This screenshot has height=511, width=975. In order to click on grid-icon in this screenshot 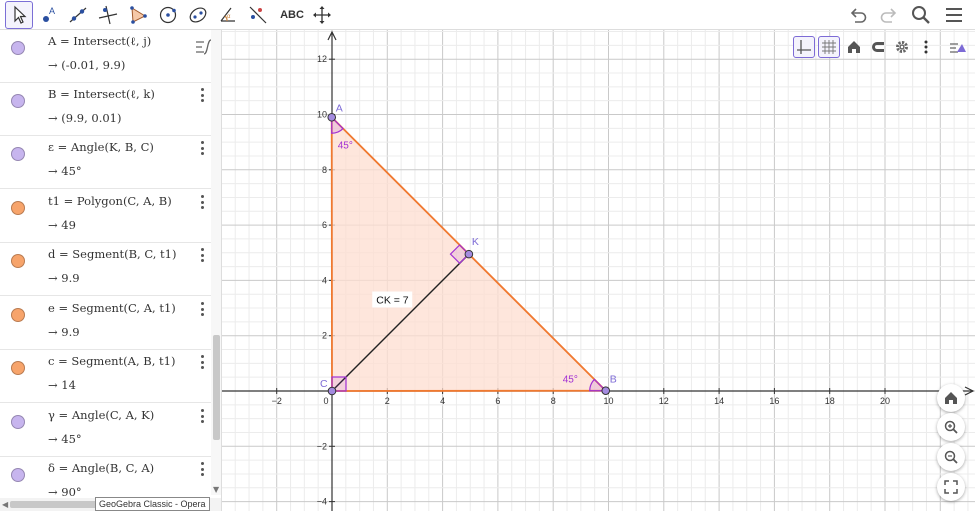, I will do `click(829, 47)`.